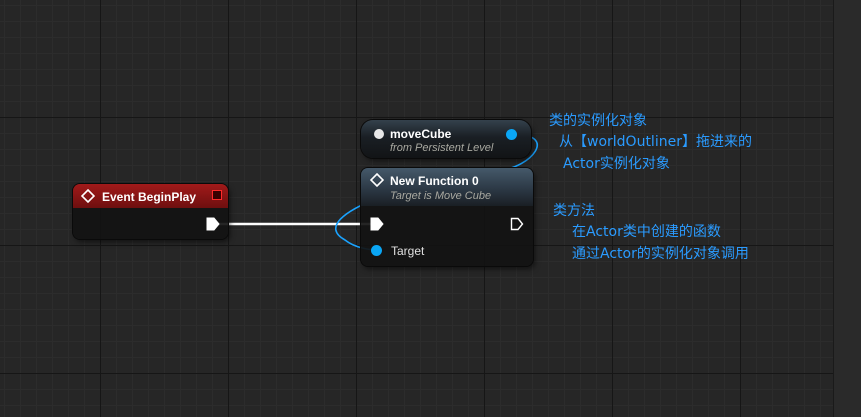 The height and width of the screenshot is (417, 861). Describe the element at coordinates (655, 142) in the screenshot. I see `annotation-actor-instance-line2: 从【worldOutliner】拖进来的` at that location.